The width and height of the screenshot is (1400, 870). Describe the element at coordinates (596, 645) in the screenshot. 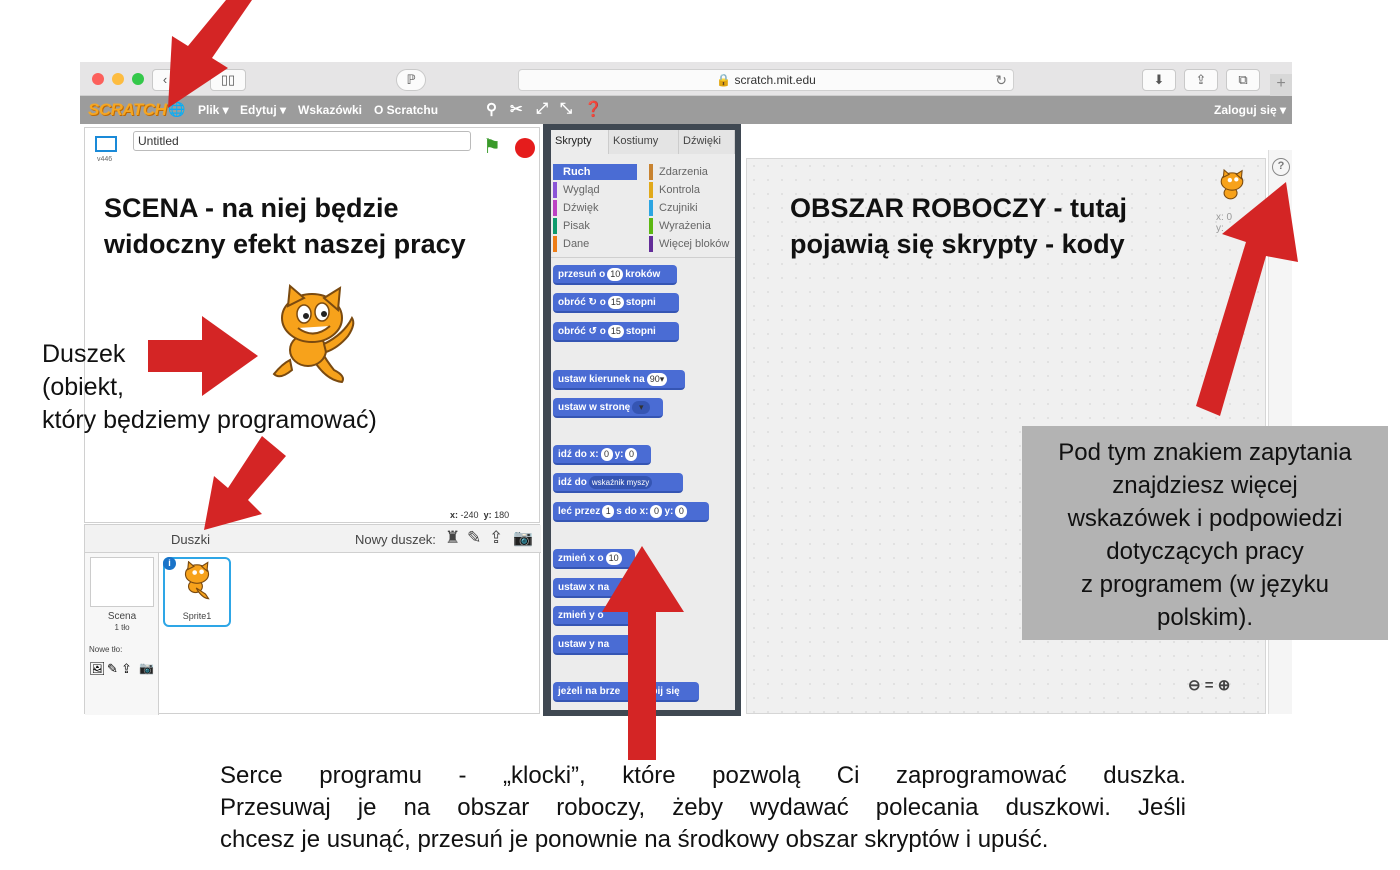

I see `block-set-y: ustaw y na` at that location.